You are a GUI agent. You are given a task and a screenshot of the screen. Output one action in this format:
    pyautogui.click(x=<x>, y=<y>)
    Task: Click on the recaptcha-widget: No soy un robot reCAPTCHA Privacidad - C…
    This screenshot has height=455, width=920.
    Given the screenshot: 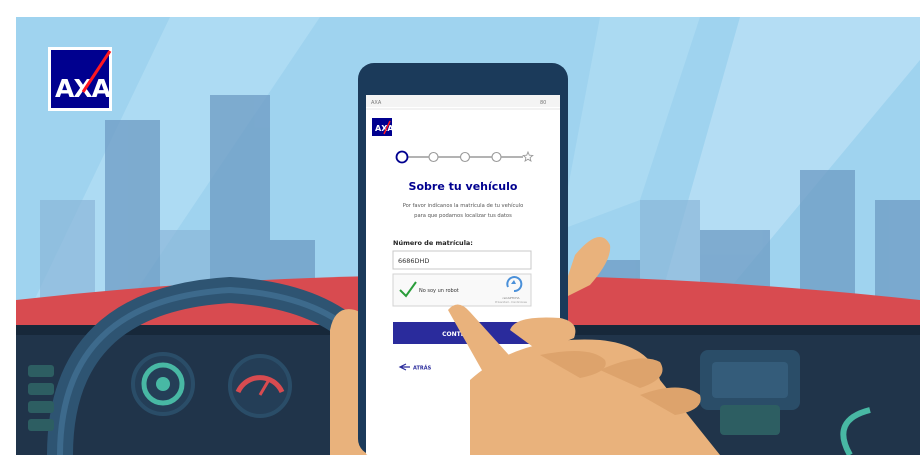 What is the action you would take?
    pyautogui.click(x=462, y=290)
    